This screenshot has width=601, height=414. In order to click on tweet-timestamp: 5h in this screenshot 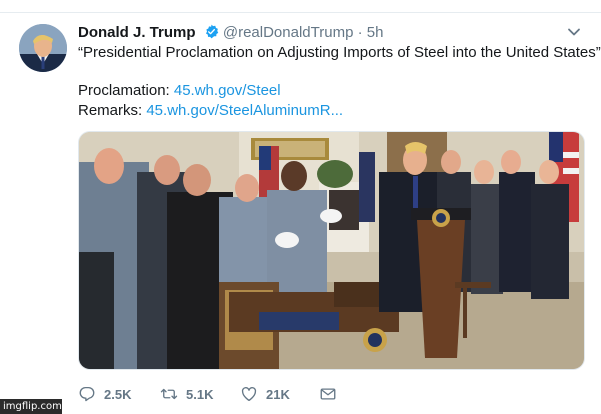, I will do `click(375, 32)`.